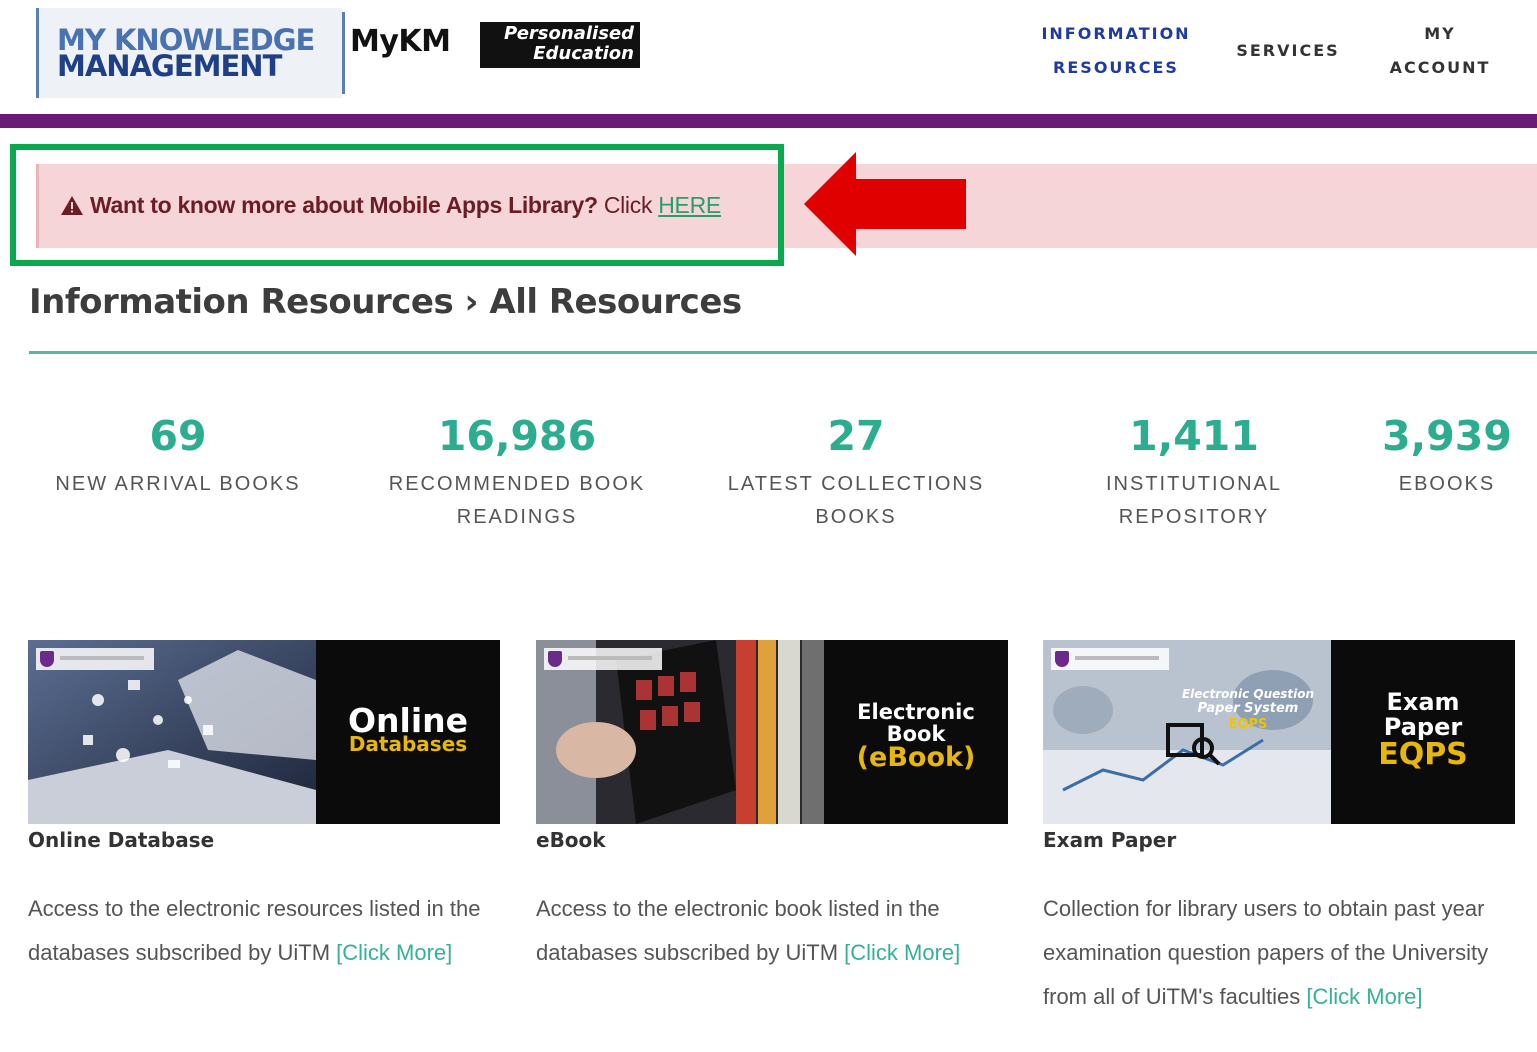 Image resolution: width=1537 pixels, height=1052 pixels. What do you see at coordinates (583, 53) in the screenshot?
I see `pe-line-2: Education` at bounding box center [583, 53].